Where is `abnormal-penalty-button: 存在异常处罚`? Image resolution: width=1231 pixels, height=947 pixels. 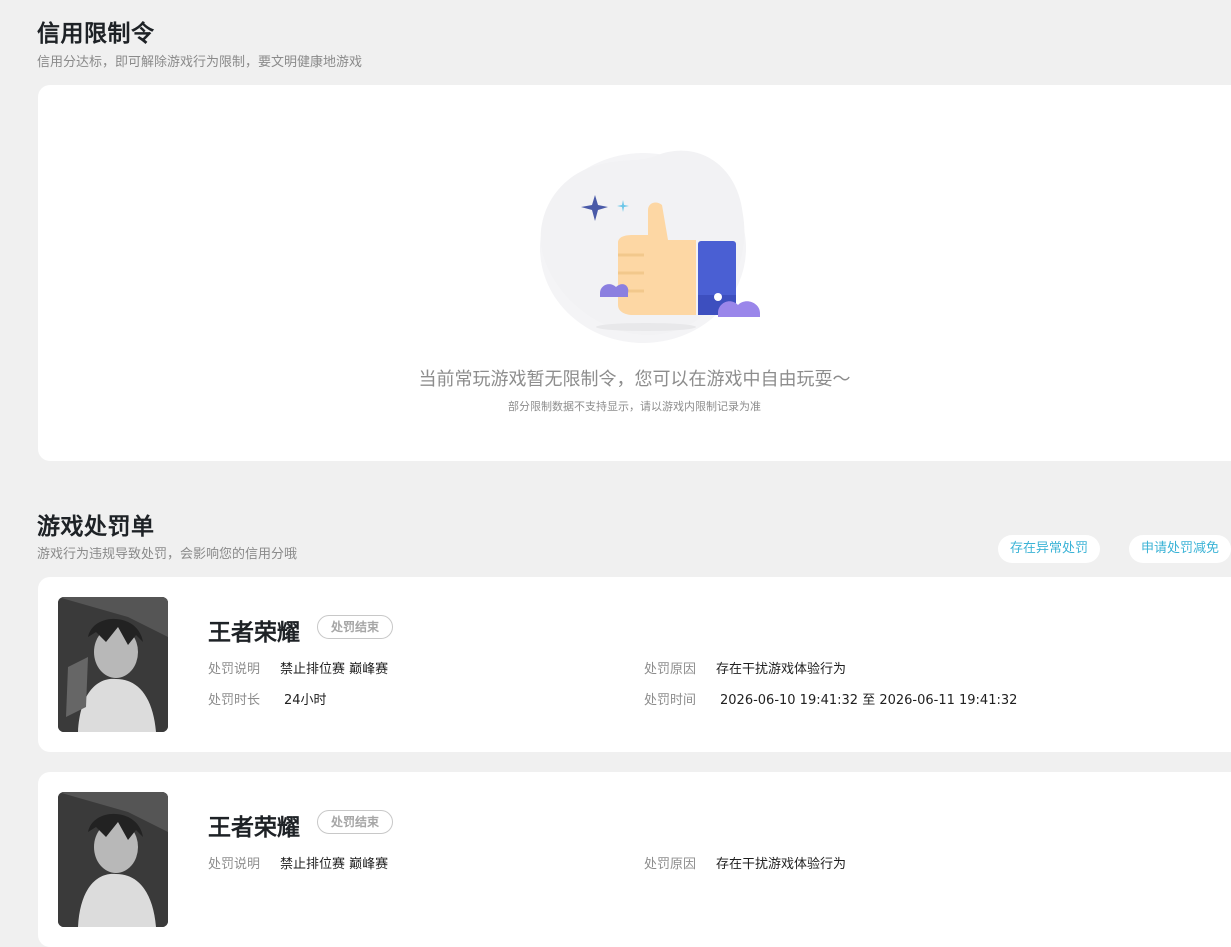 abnormal-penalty-button: 存在异常处罚 is located at coordinates (1049, 549).